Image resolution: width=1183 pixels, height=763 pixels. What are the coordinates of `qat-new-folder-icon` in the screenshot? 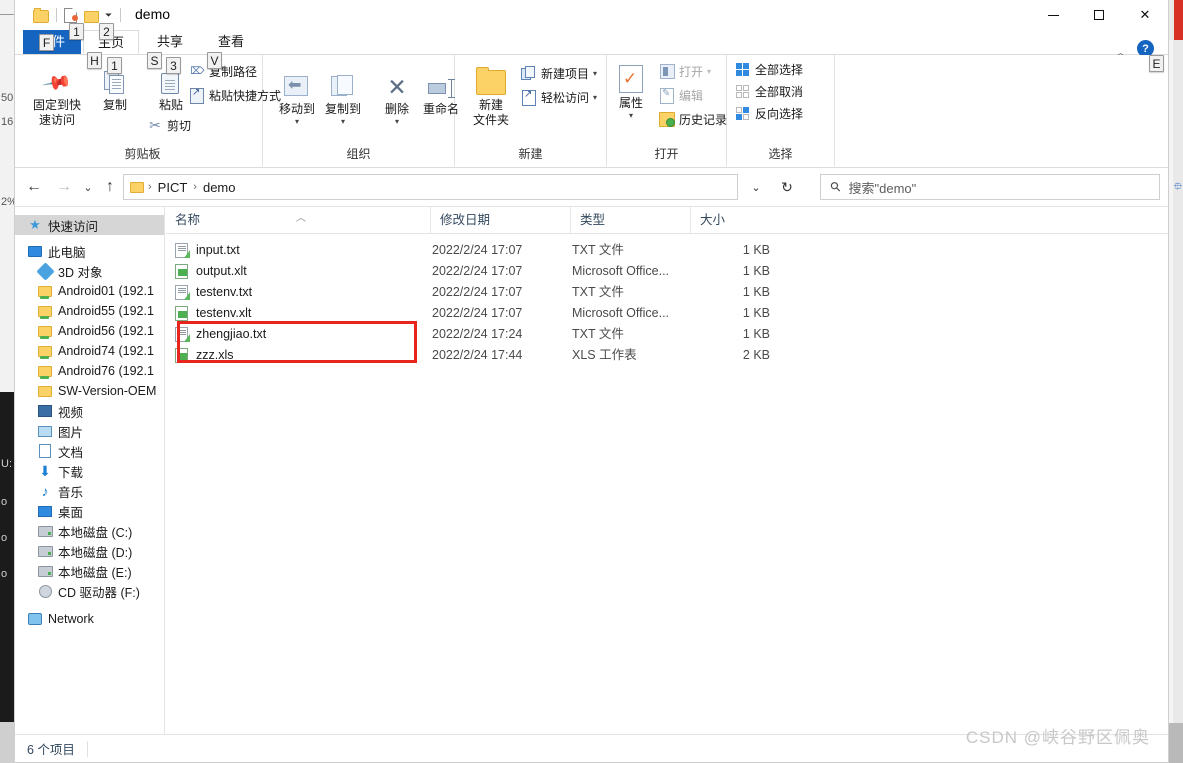 It's located at (91, 15).